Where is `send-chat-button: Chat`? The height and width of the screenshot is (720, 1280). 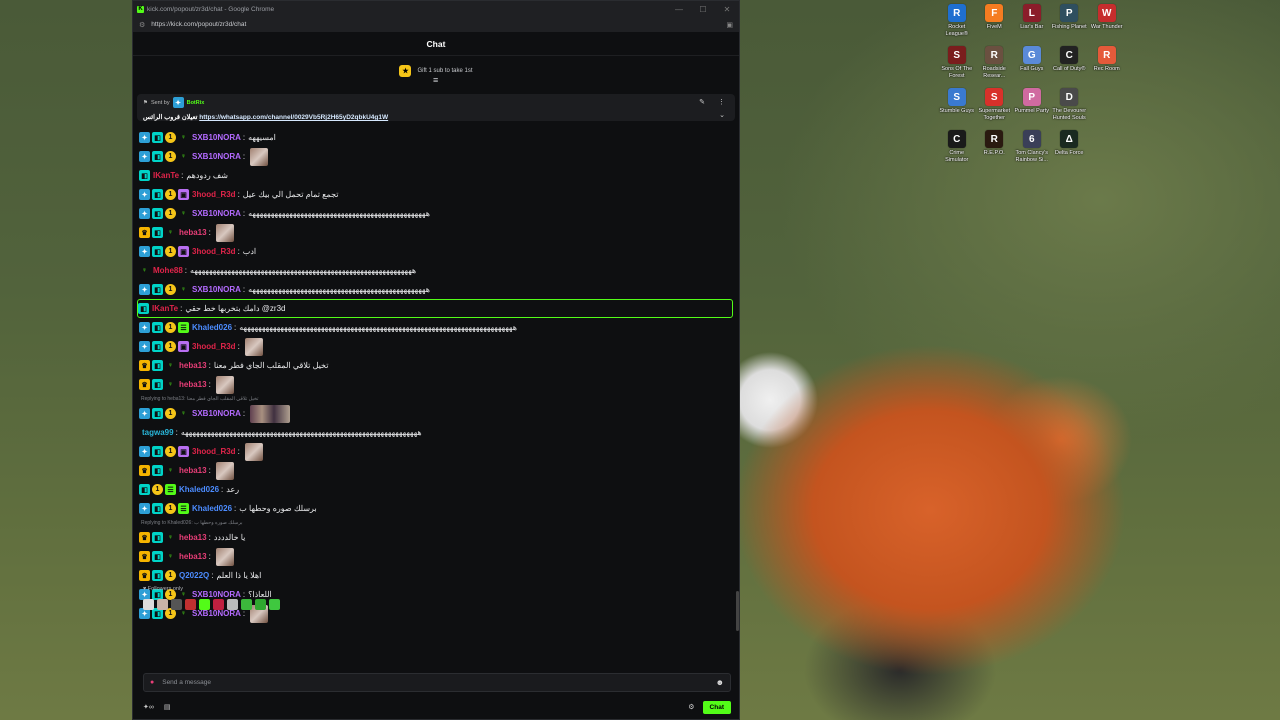
send-chat-button: Chat is located at coordinates (716, 707).